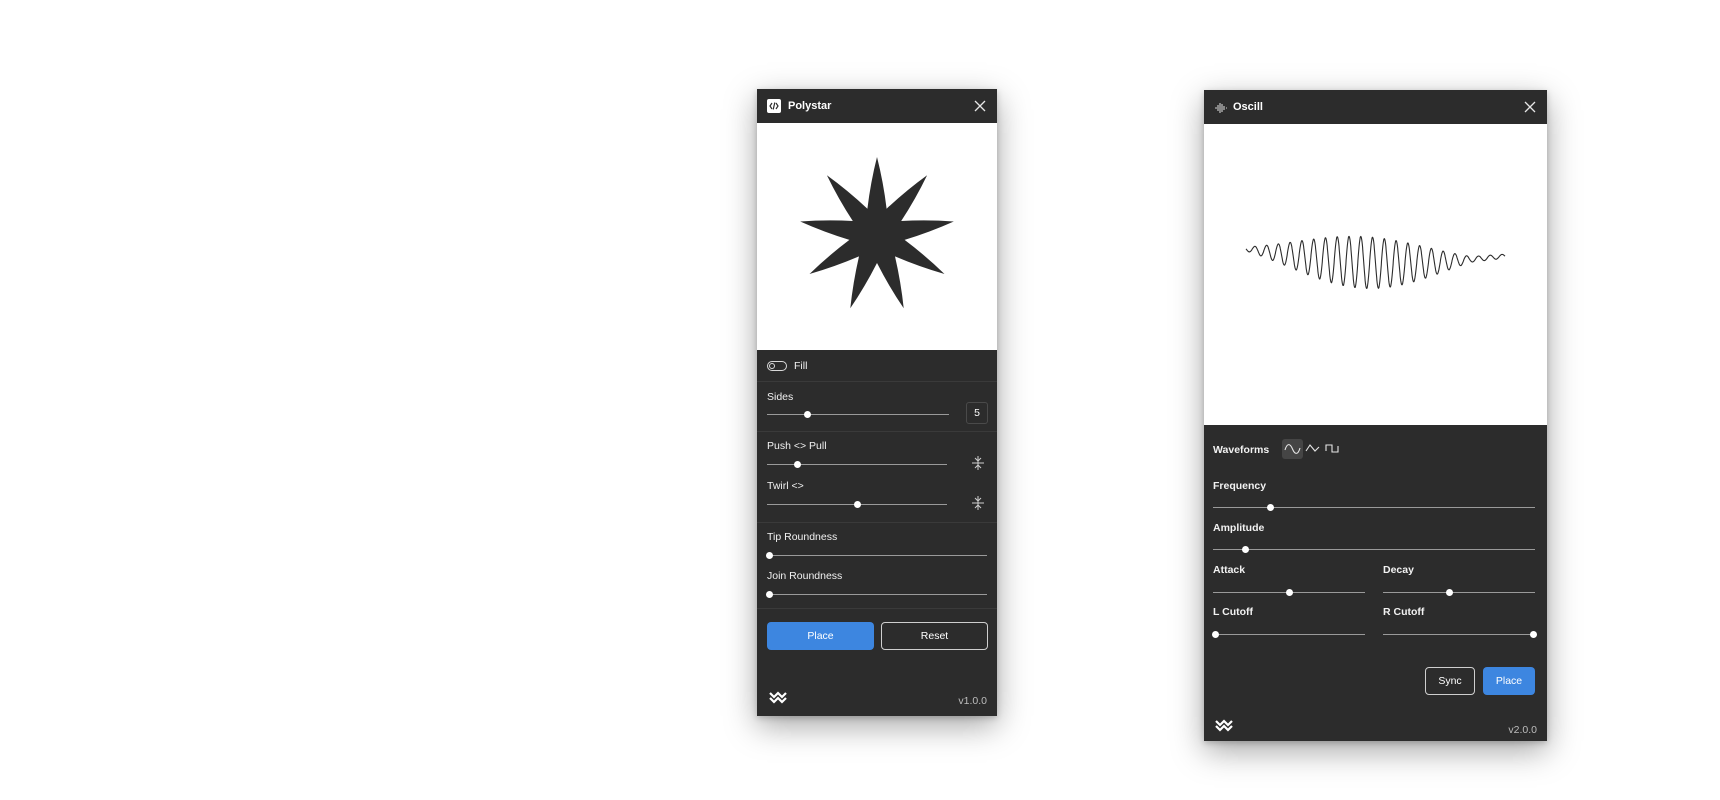 This screenshot has height=800, width=1720. I want to click on l-cutoff-slider-track, so click(1290, 634).